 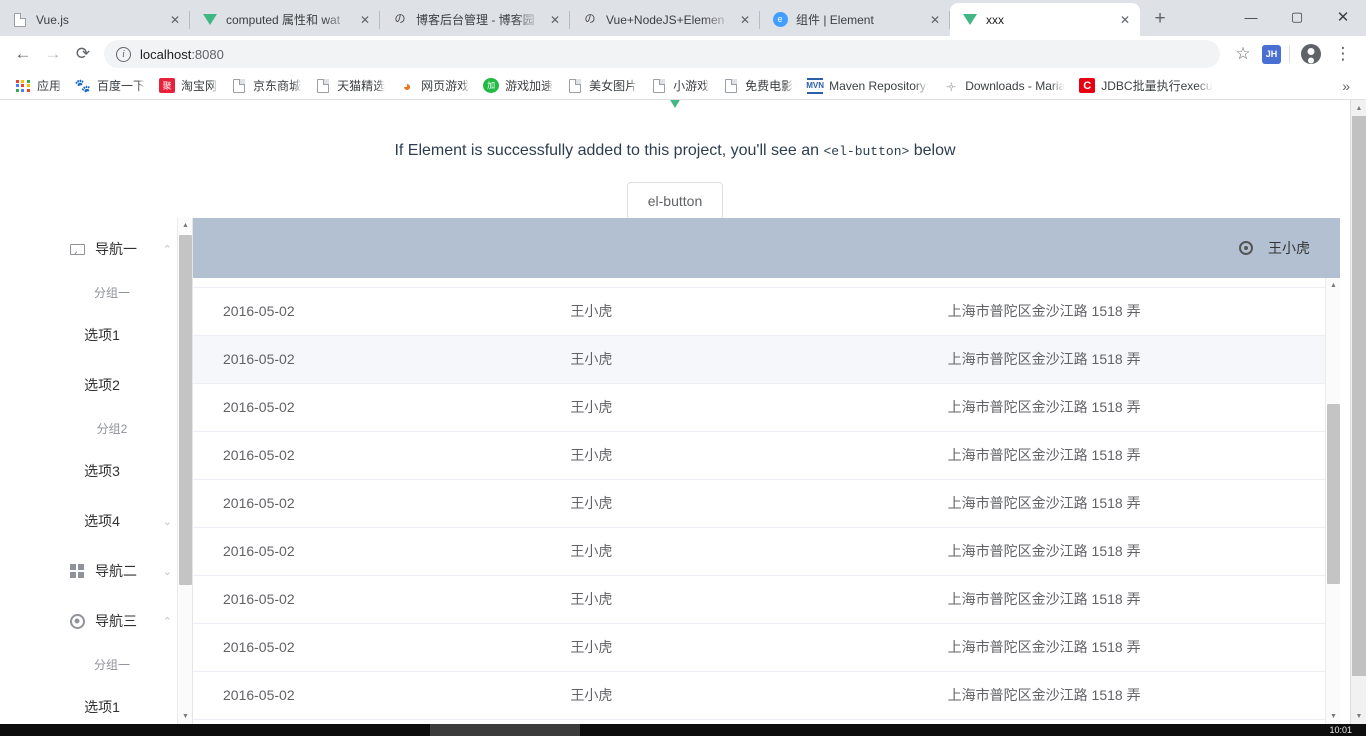 What do you see at coordinates (759, 283) in the screenshot?
I see `table-row` at bounding box center [759, 283].